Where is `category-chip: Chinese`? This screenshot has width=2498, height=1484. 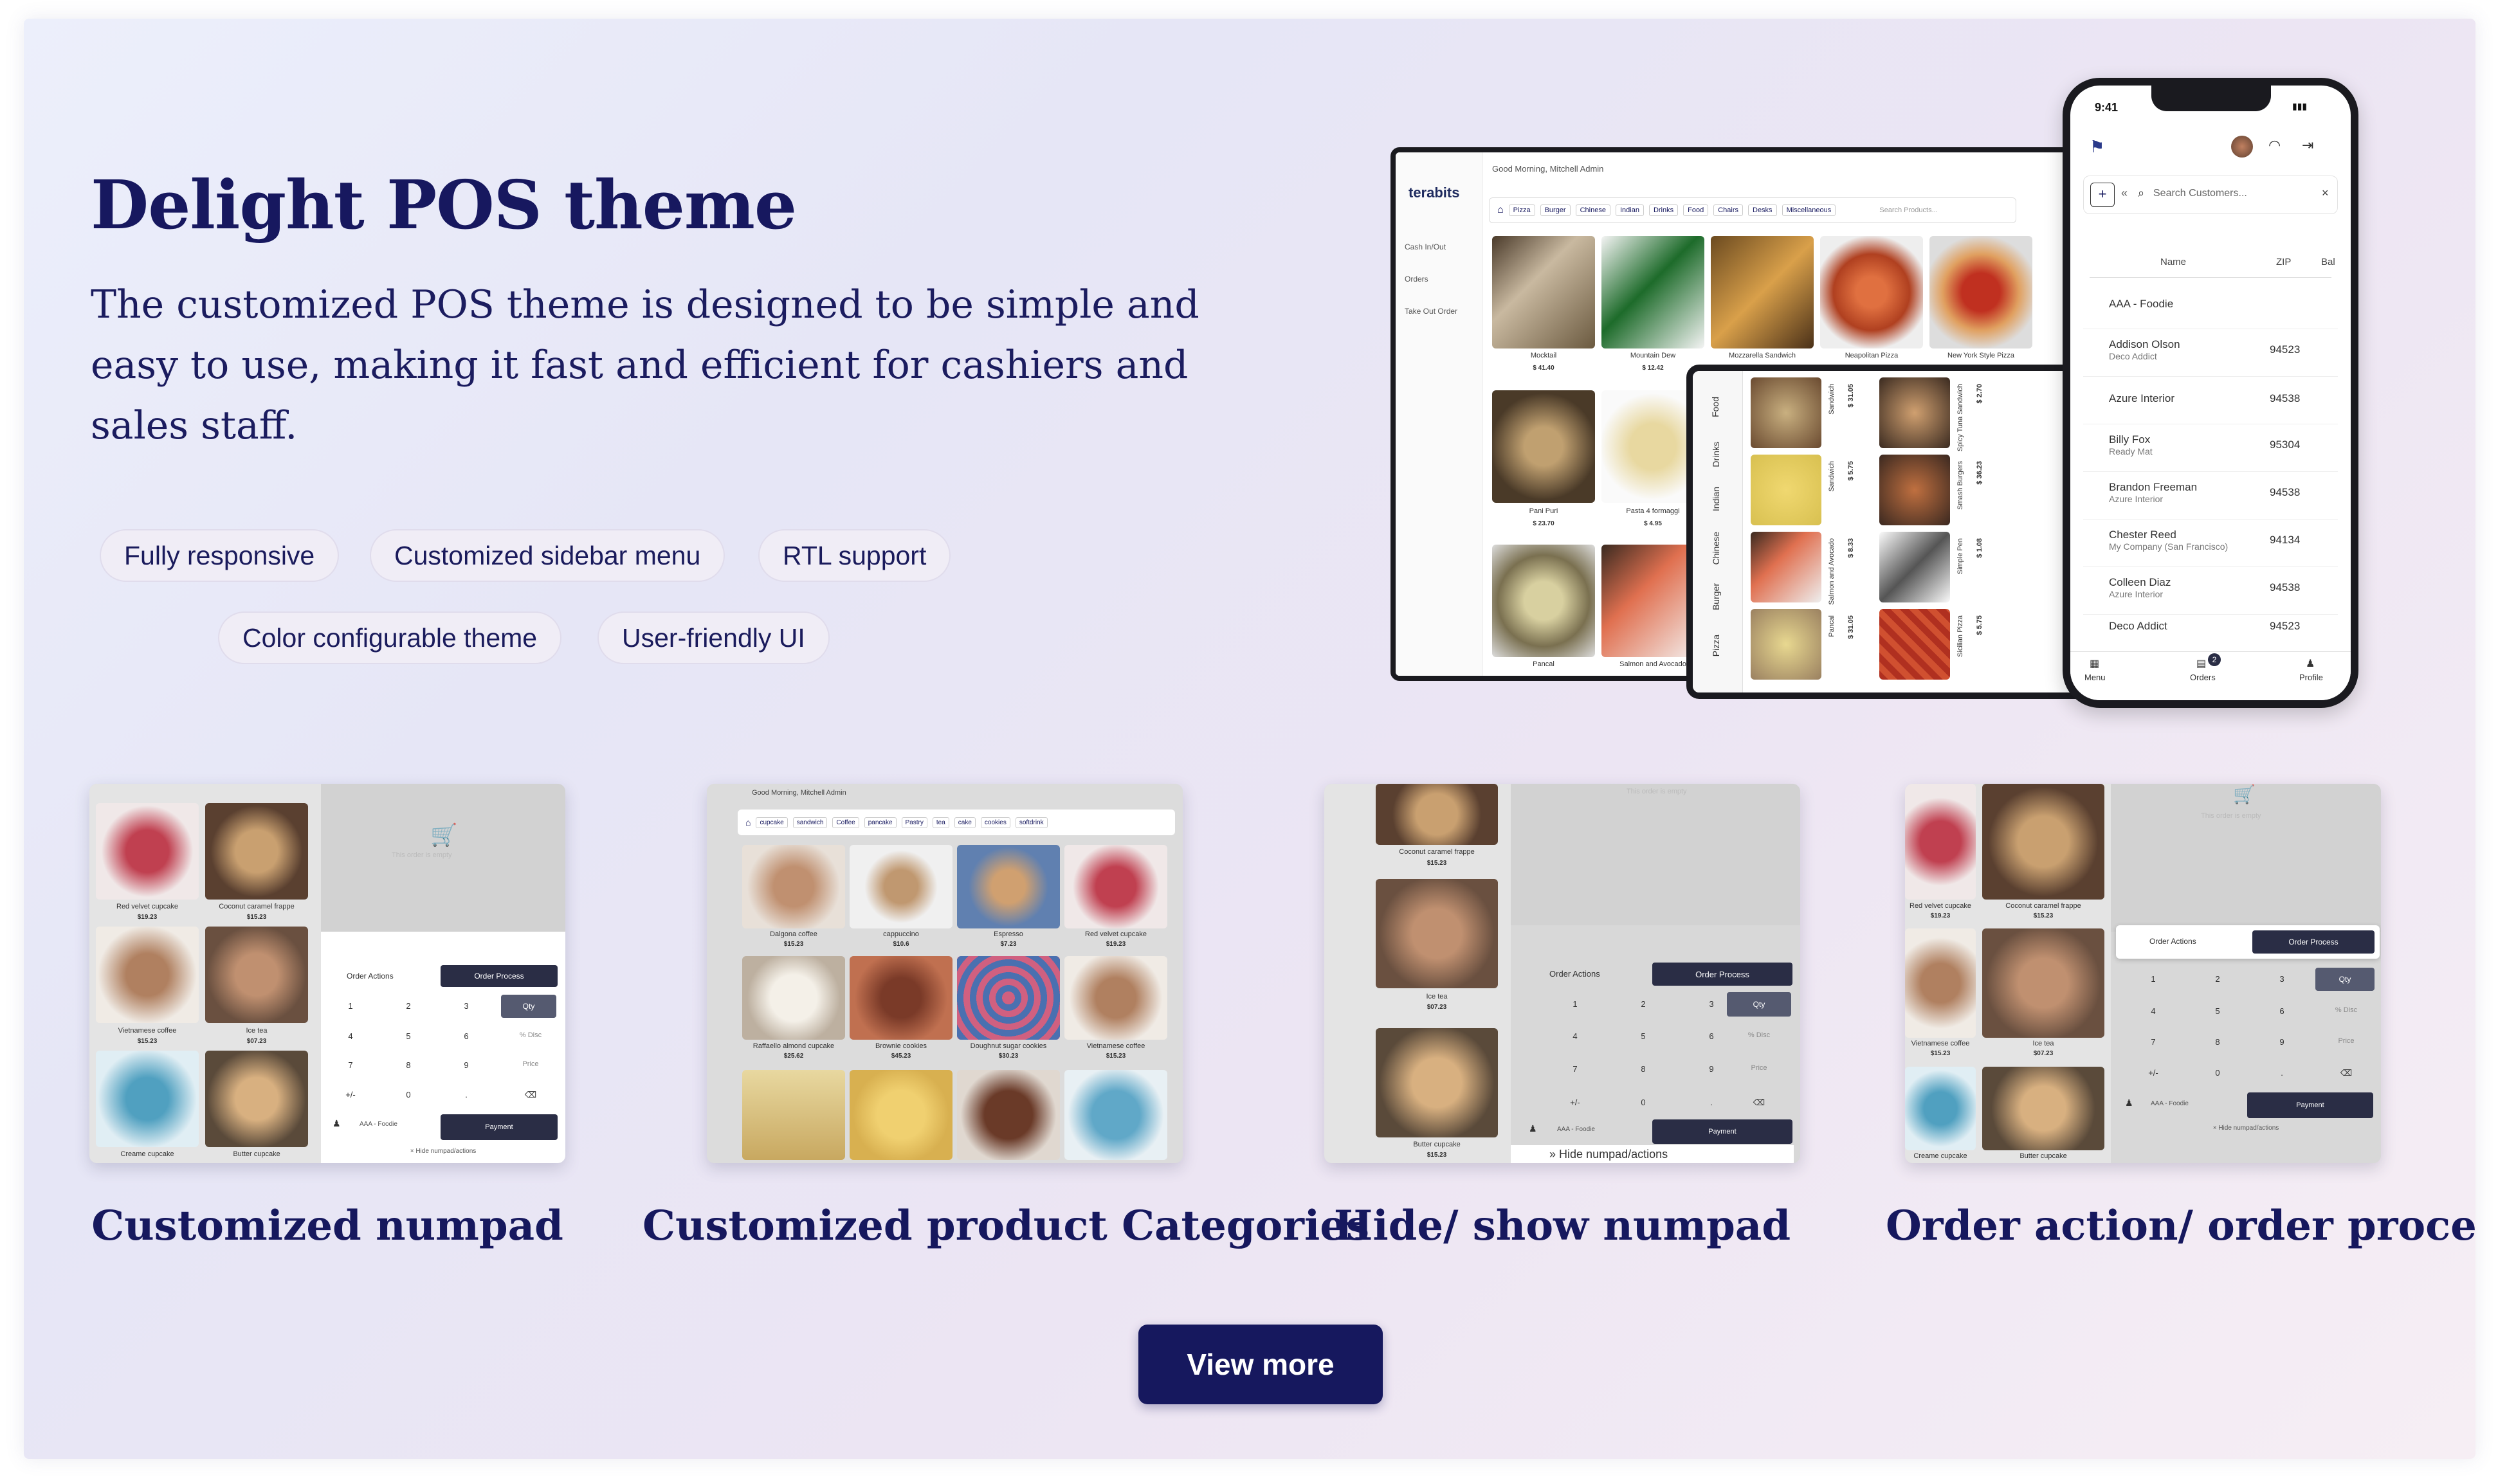 category-chip: Chinese is located at coordinates (1592, 210).